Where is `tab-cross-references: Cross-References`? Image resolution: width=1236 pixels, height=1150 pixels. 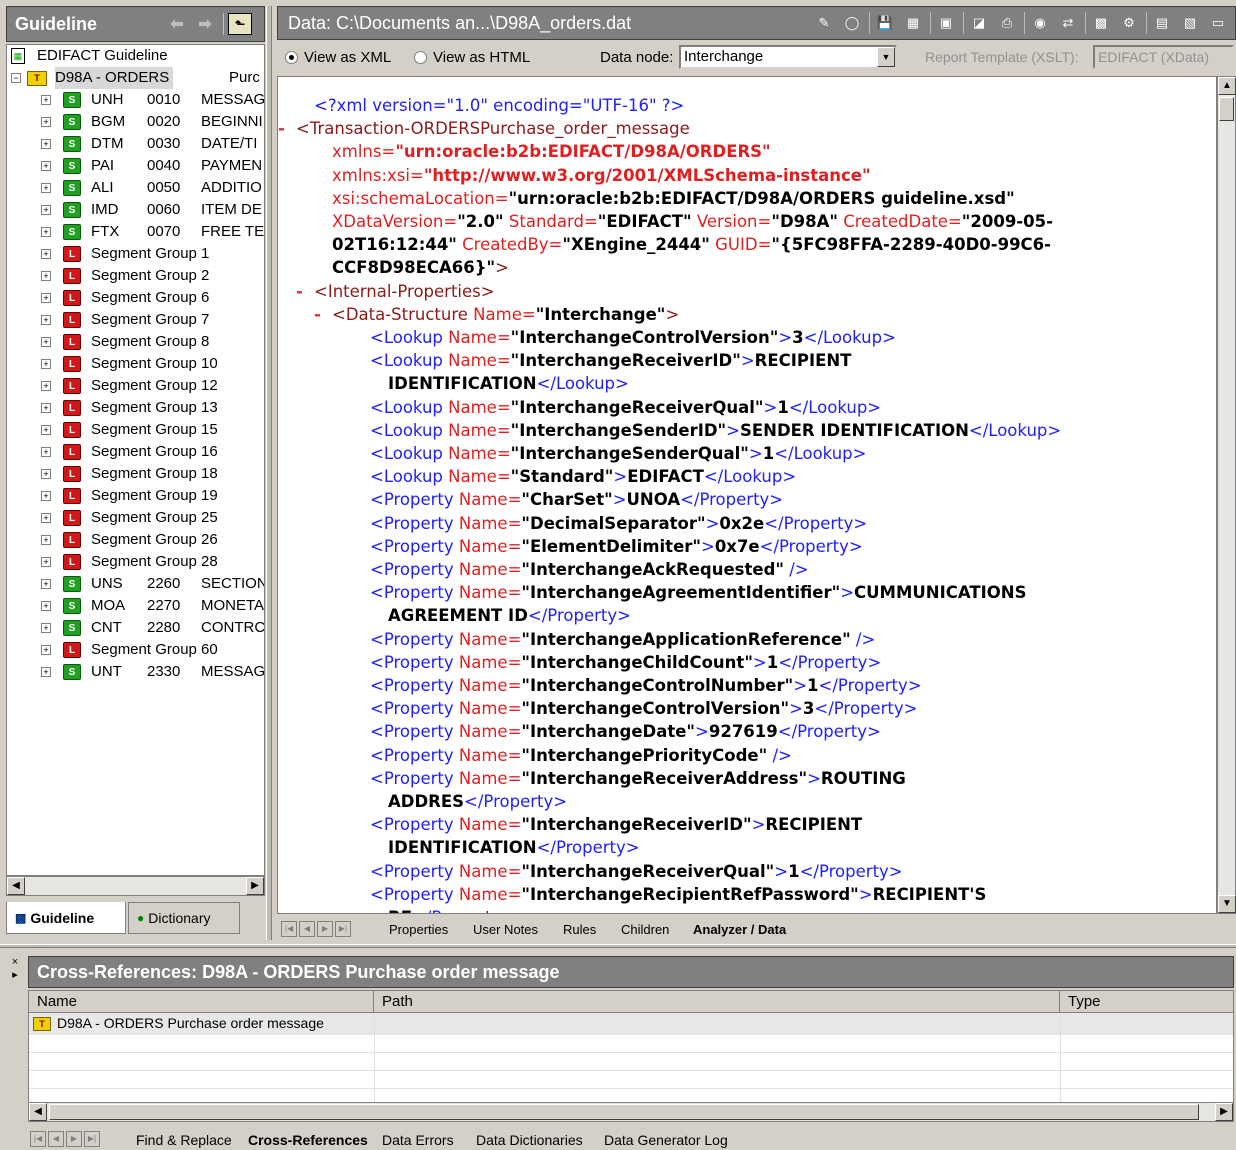
tab-cross-references: Cross-References is located at coordinates (308, 1140).